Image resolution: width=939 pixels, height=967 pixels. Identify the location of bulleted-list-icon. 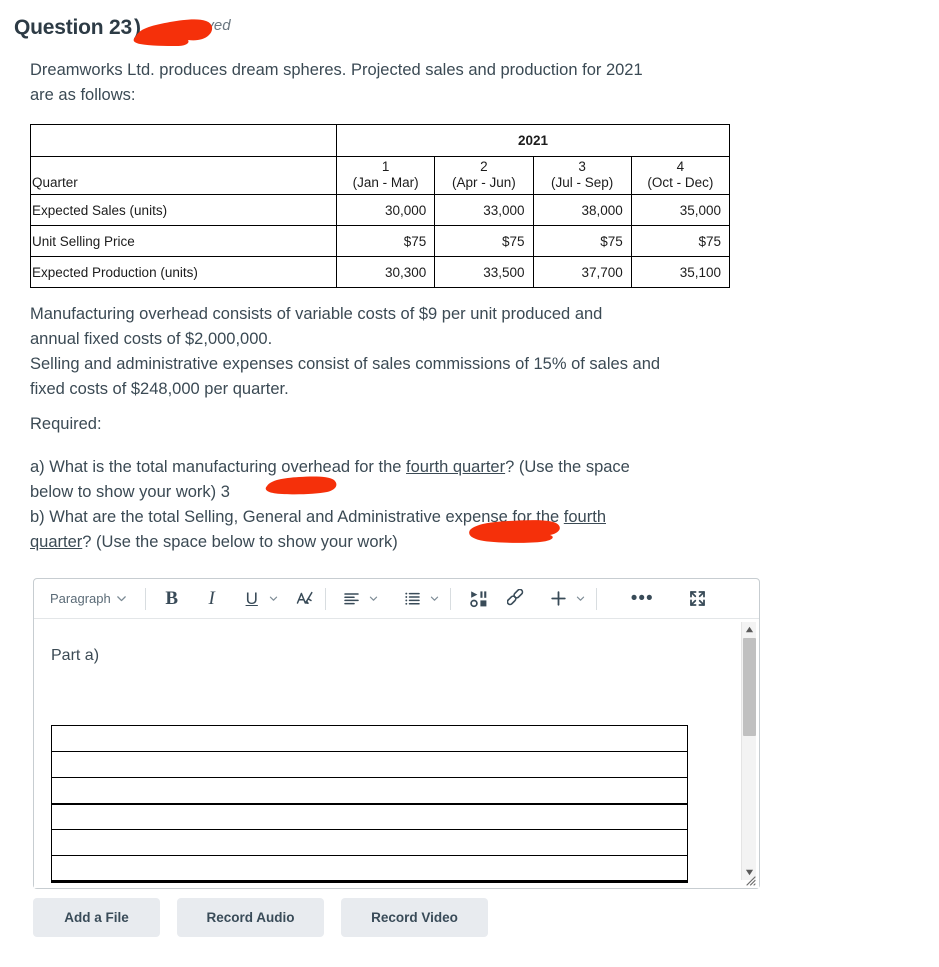
(412, 598).